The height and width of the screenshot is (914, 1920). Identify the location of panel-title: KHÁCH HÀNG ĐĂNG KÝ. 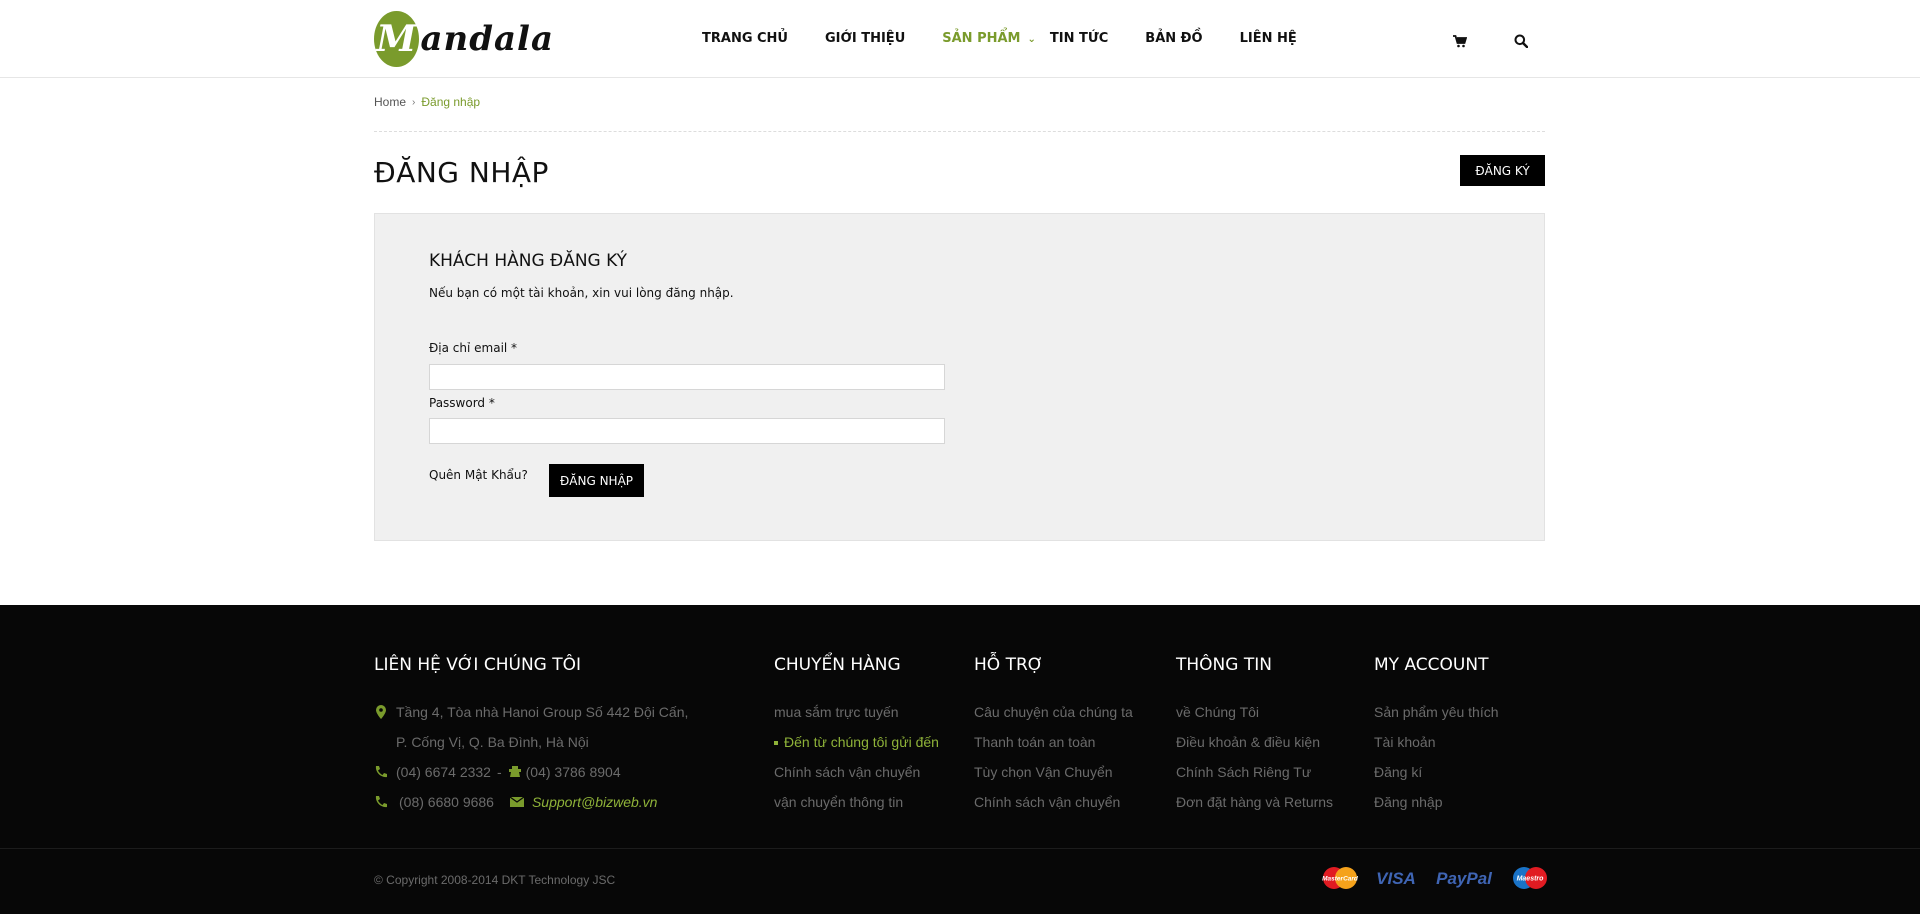
(528, 261).